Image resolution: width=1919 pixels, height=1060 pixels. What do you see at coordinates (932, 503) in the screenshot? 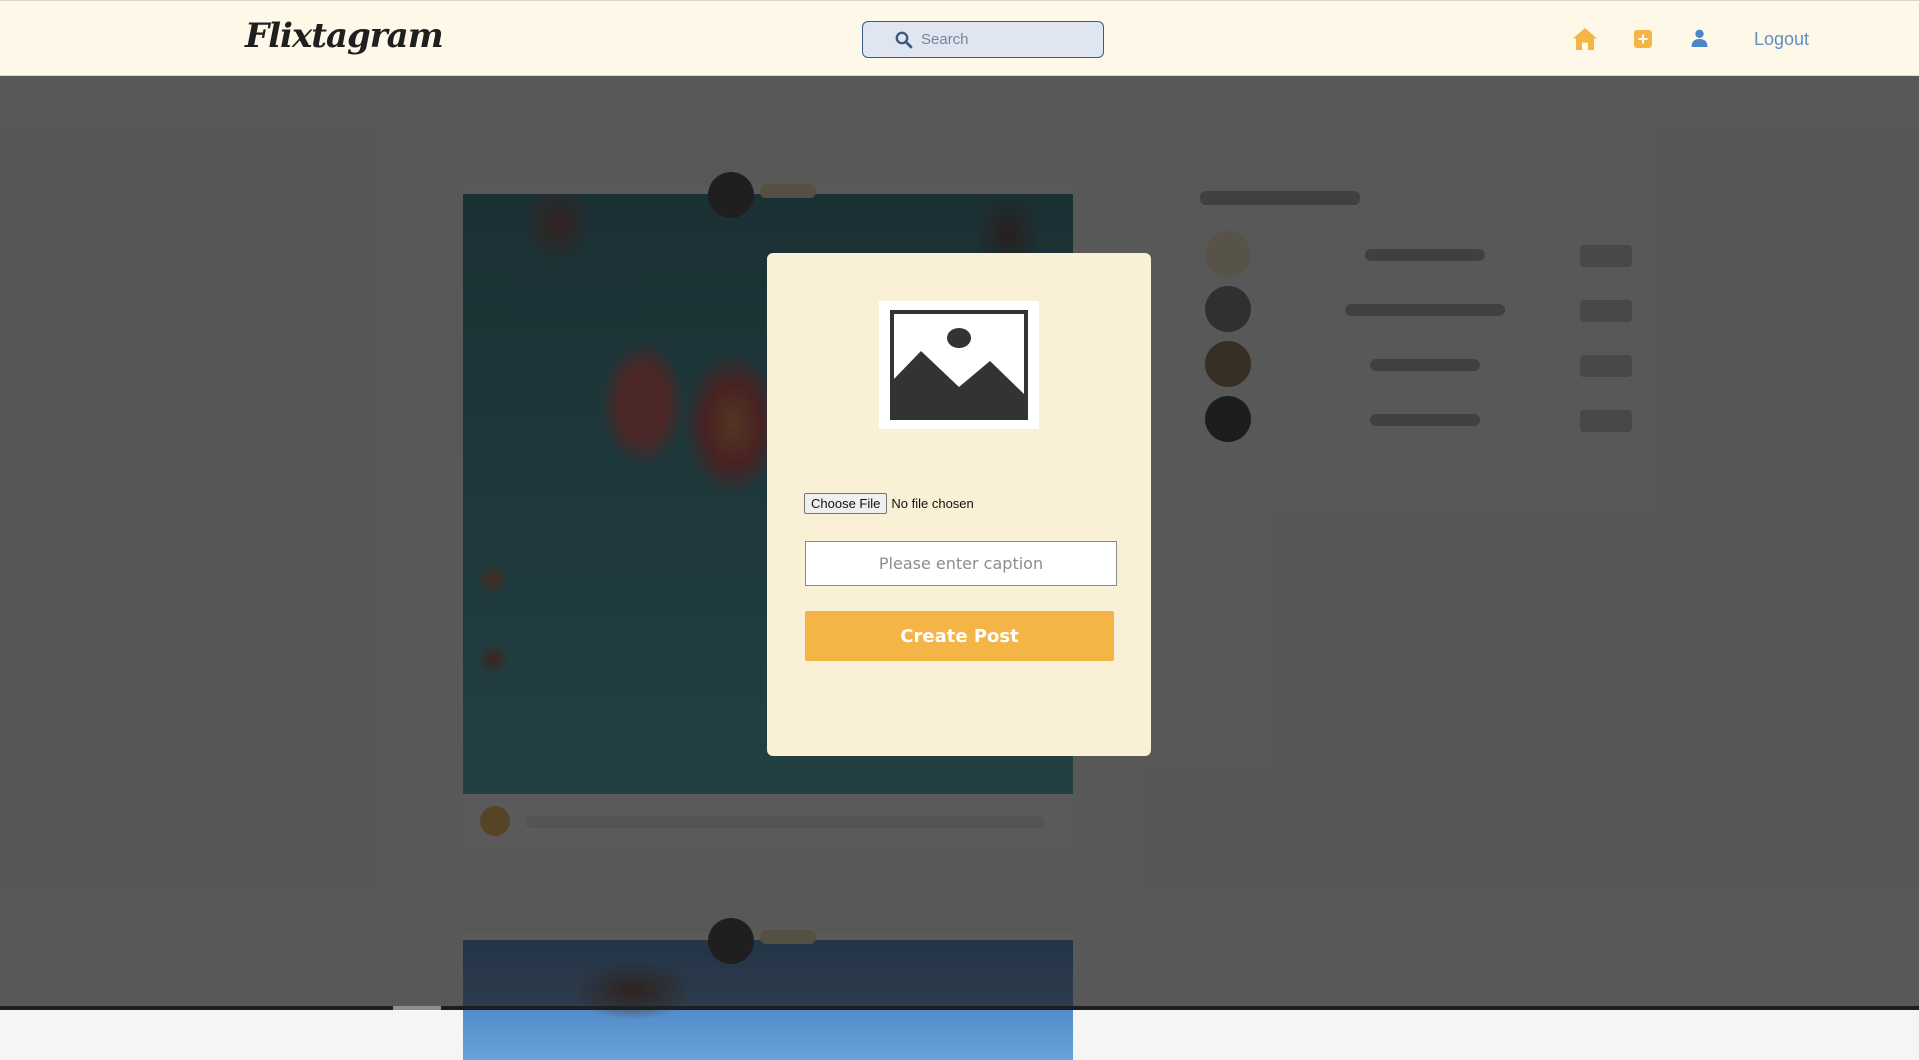
I see `file-status-text: No file chosen` at bounding box center [932, 503].